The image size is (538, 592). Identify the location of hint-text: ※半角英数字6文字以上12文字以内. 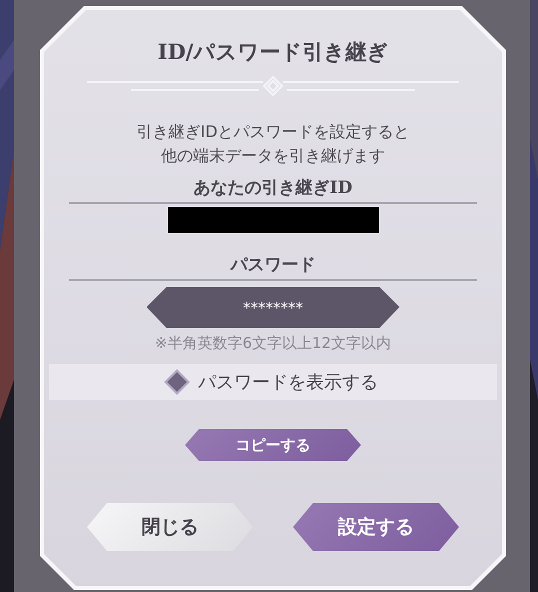
(273, 343).